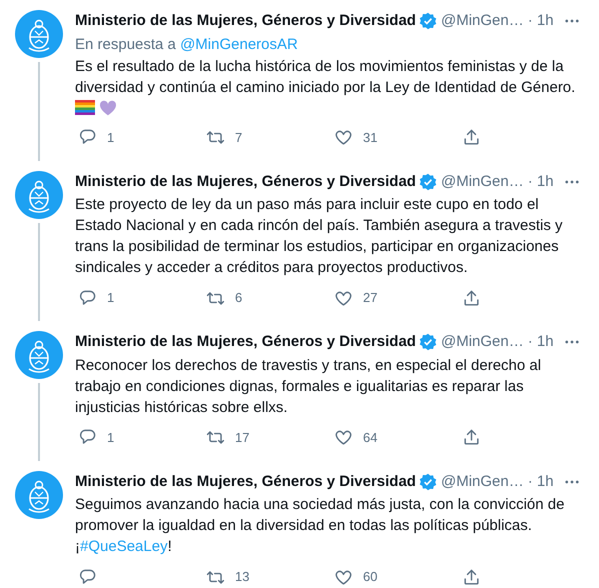  What do you see at coordinates (242, 437) in the screenshot?
I see `retweet-count: 17` at bounding box center [242, 437].